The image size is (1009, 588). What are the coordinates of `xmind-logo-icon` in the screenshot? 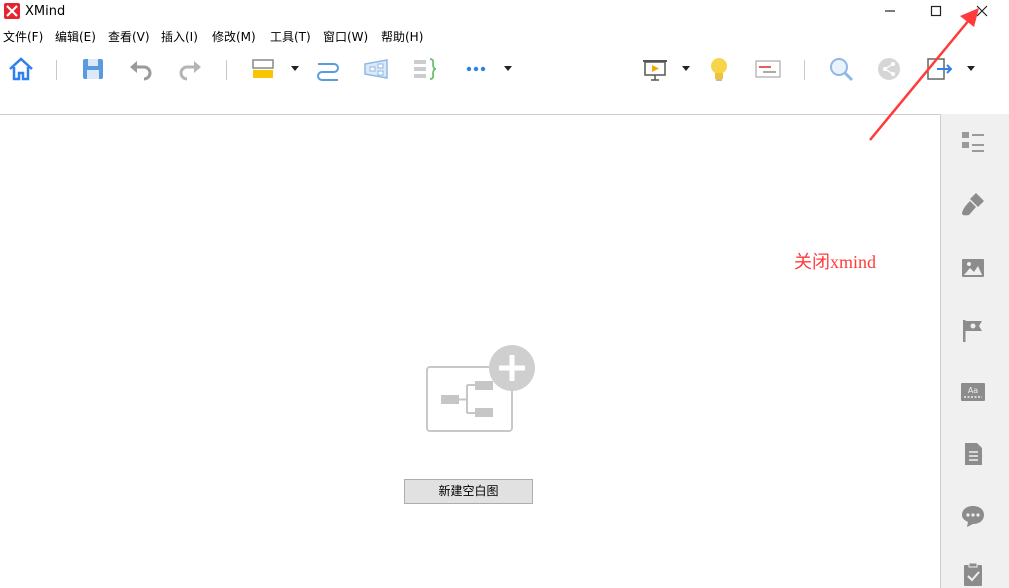 It's located at (12, 11).